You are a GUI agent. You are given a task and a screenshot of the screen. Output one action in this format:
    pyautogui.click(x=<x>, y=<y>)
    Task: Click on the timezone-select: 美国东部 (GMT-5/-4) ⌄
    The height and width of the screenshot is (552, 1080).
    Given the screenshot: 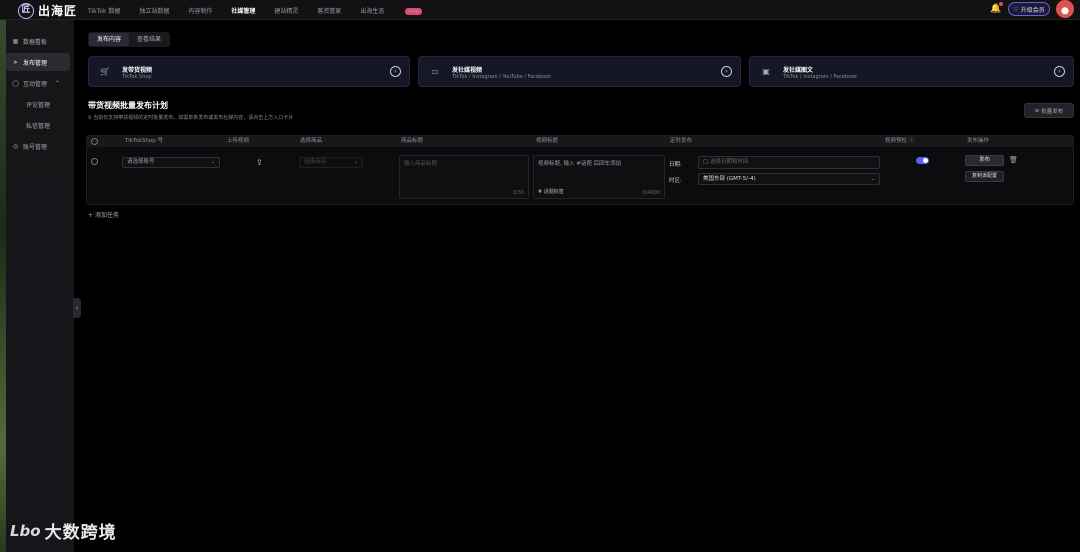 What is the action you would take?
    pyautogui.click(x=789, y=179)
    